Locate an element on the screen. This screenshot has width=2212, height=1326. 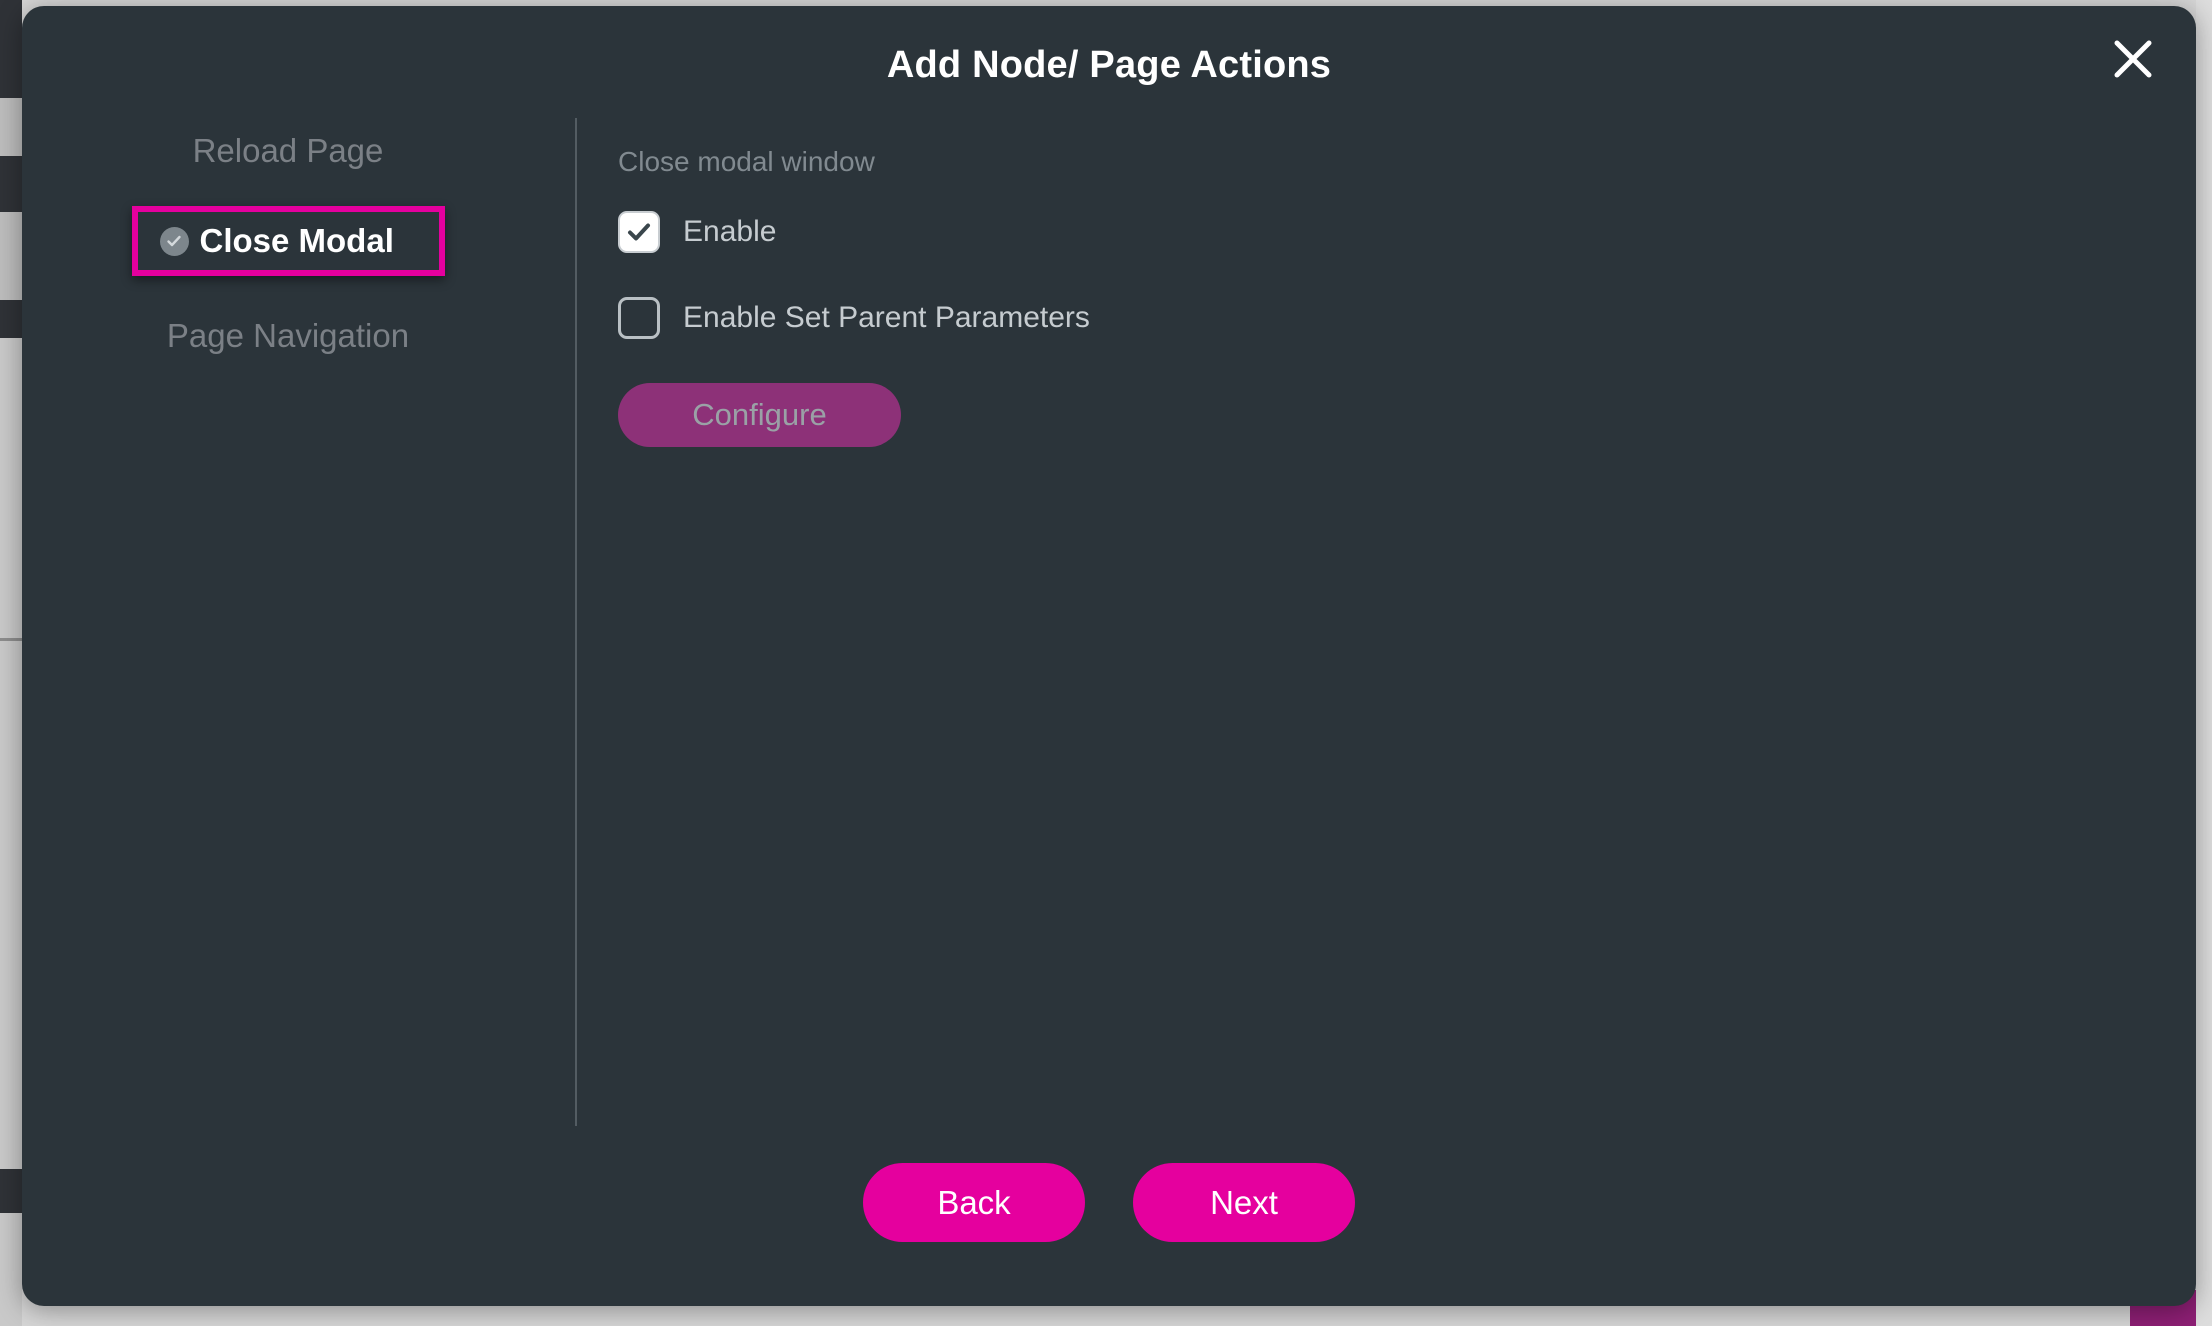
nav-item-reload-page: Reload Page is located at coordinates (288, 151).